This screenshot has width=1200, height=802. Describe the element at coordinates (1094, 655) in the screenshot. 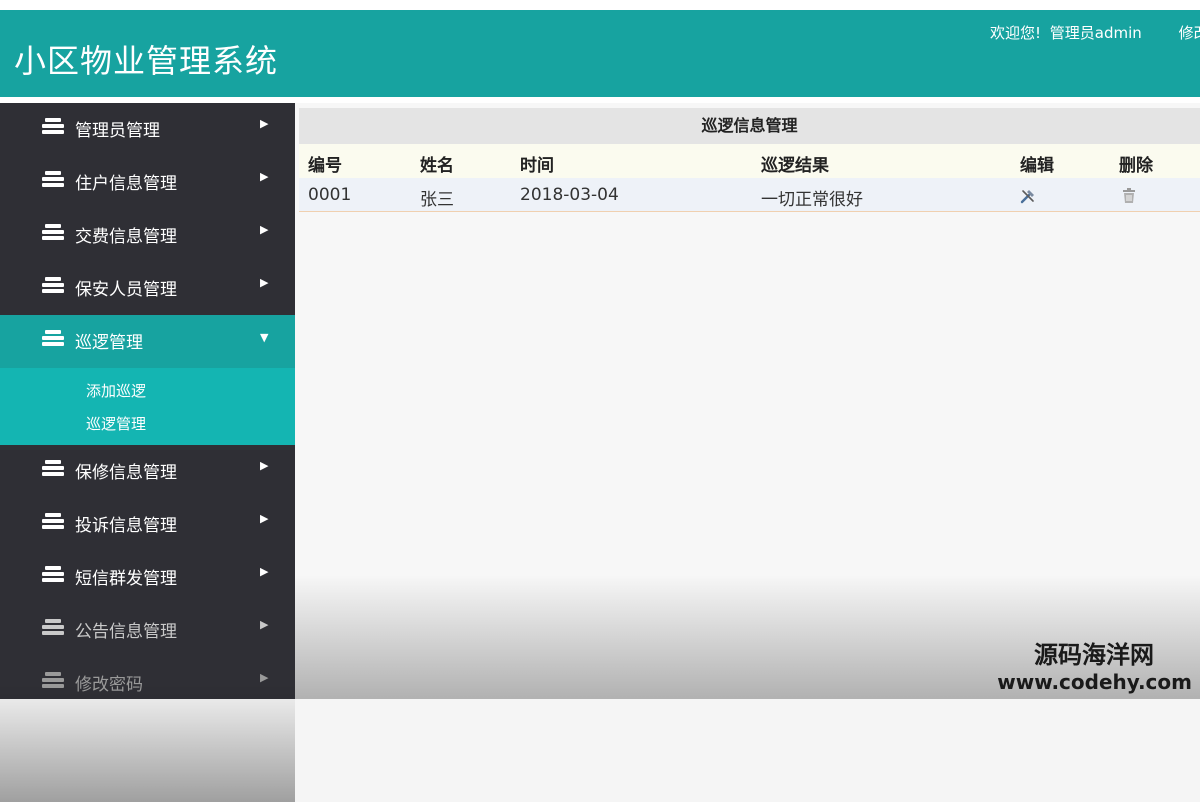

I see `watermark-name: 源码海洋网` at that location.